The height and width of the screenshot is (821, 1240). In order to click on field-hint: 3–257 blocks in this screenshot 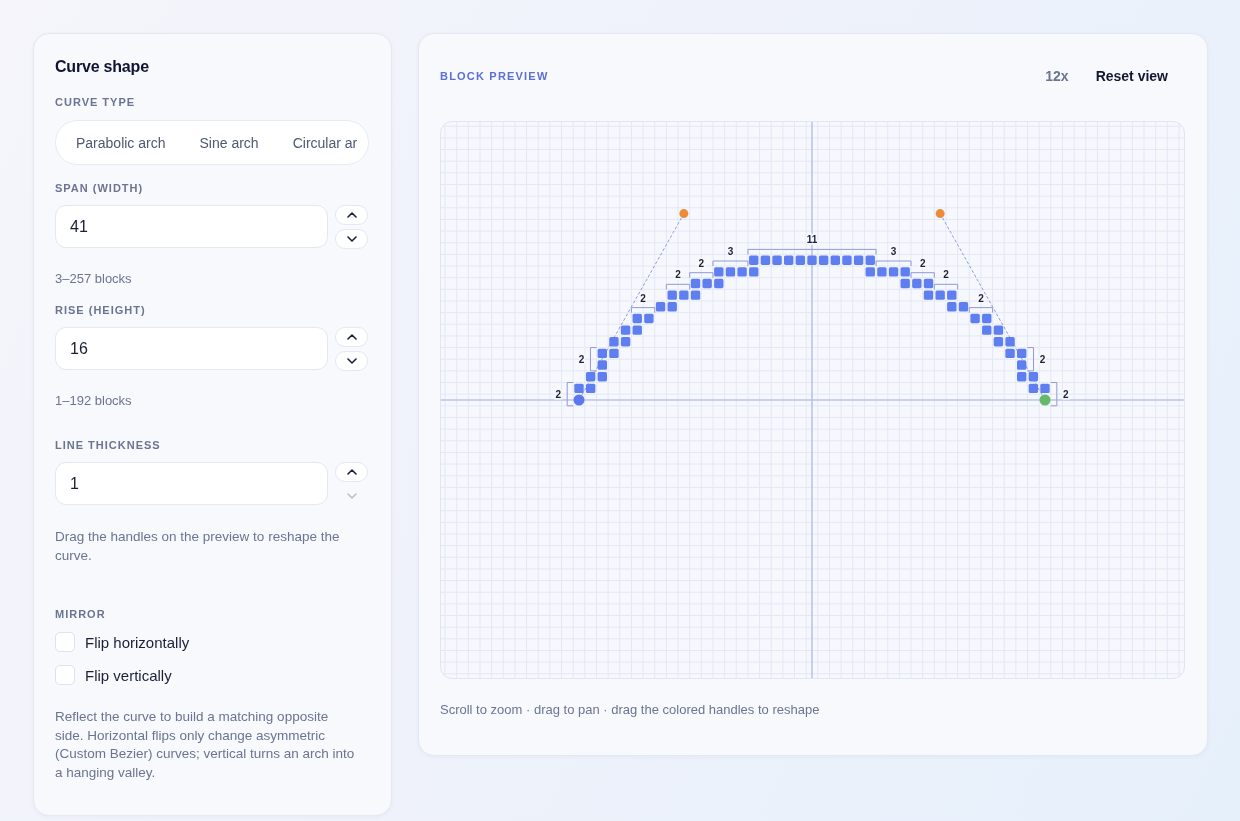, I will do `click(94, 279)`.